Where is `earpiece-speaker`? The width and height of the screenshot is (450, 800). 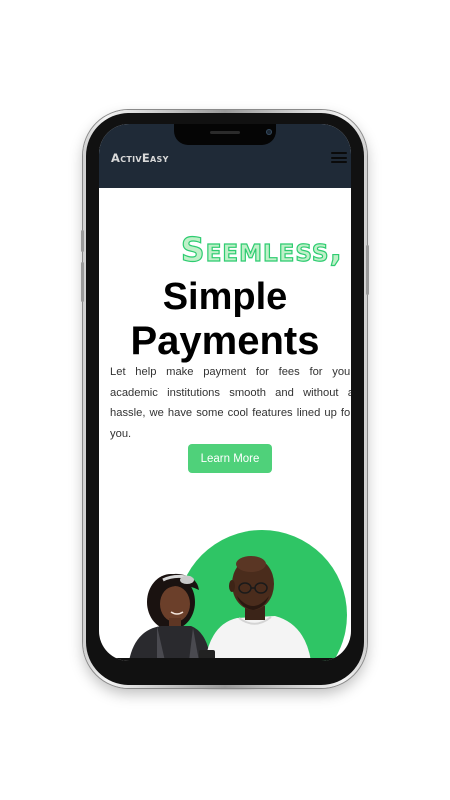 earpiece-speaker is located at coordinates (225, 132).